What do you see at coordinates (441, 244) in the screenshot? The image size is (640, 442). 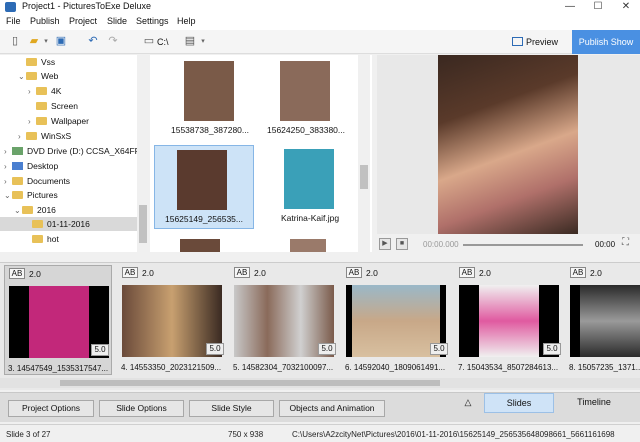 I see `time-start: 00:00.000` at bounding box center [441, 244].